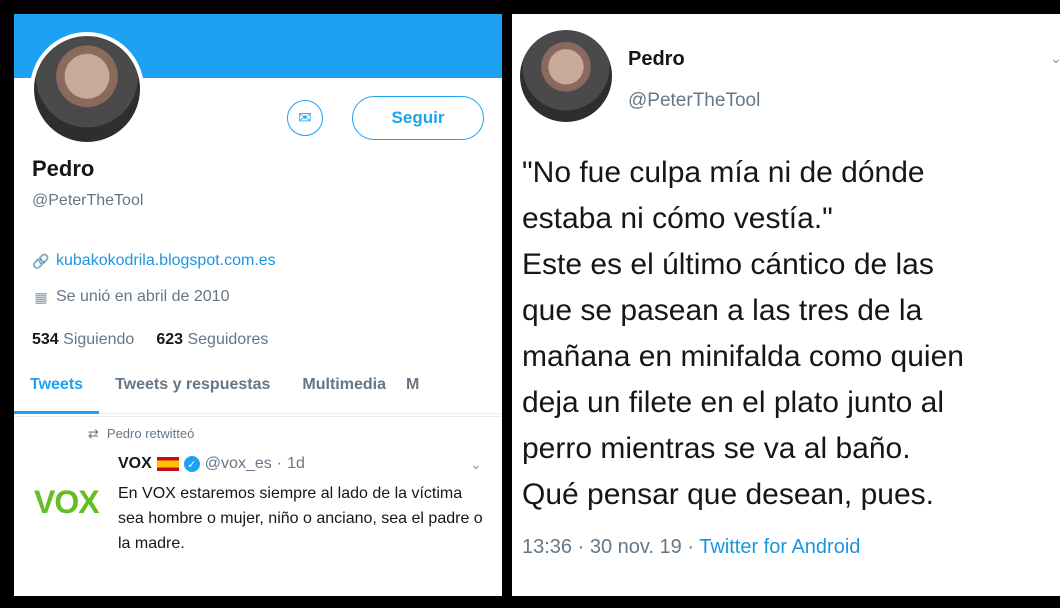  What do you see at coordinates (192, 392) in the screenshot?
I see `tab-tweets-replies: Tweets y respuestas` at bounding box center [192, 392].